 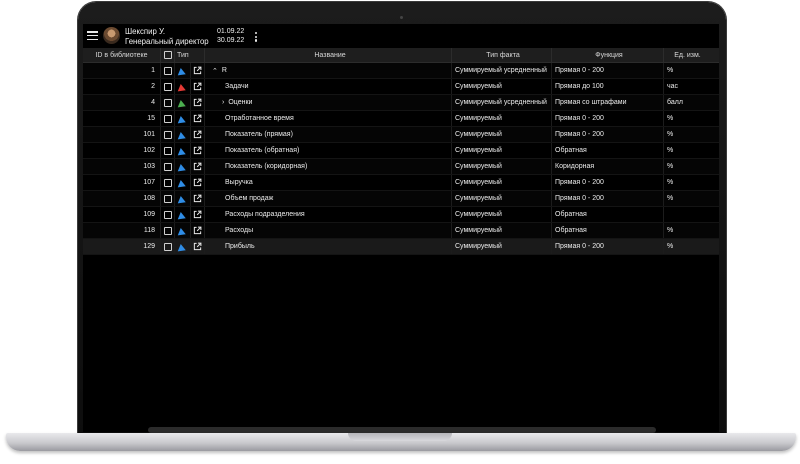 I want to click on user-info: Шекспир У. Генеральный директор, so click(x=167, y=36).